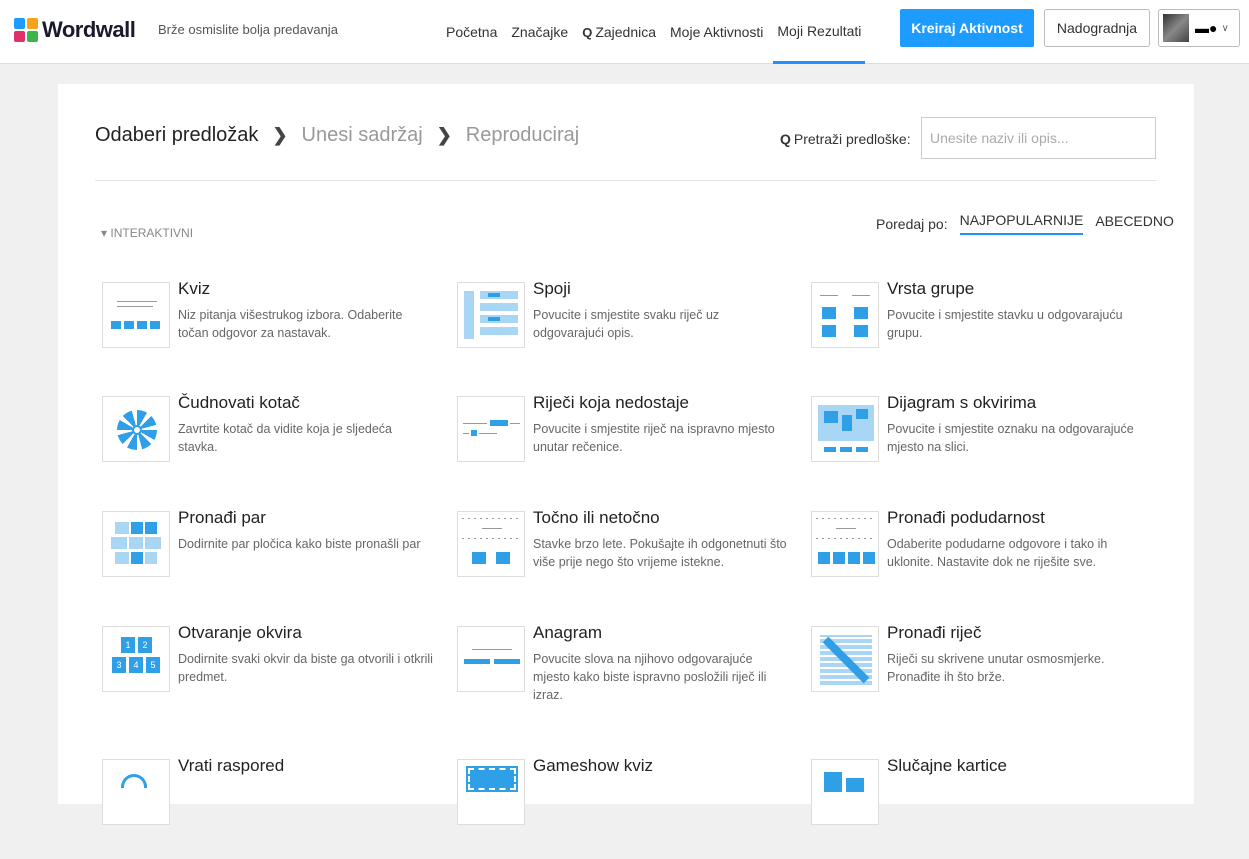  What do you see at coordinates (26, 30) in the screenshot?
I see `logo-icon` at bounding box center [26, 30].